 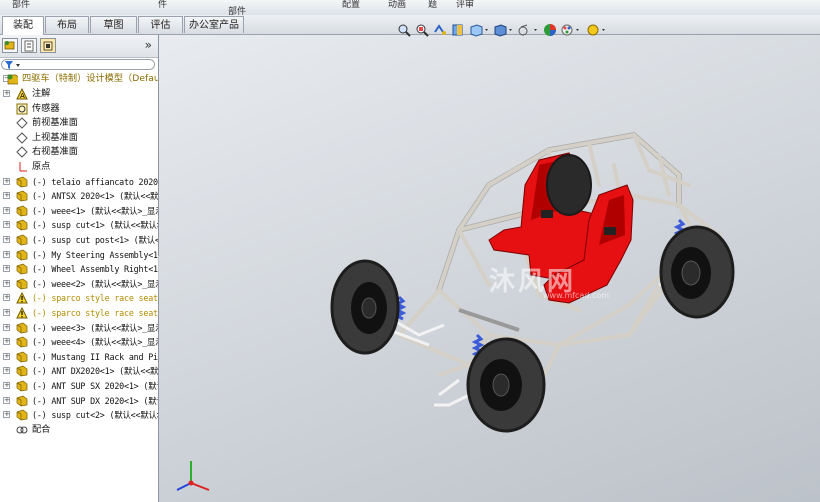 I want to click on tree-item-label: (-) Mustang II Rack and Pinion<1>, so click(x=95, y=356).